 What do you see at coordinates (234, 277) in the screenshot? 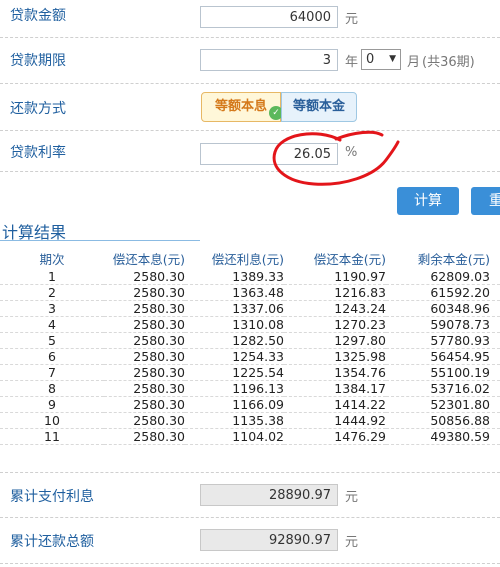
I see `table-cell: 1389.33` at bounding box center [234, 277].